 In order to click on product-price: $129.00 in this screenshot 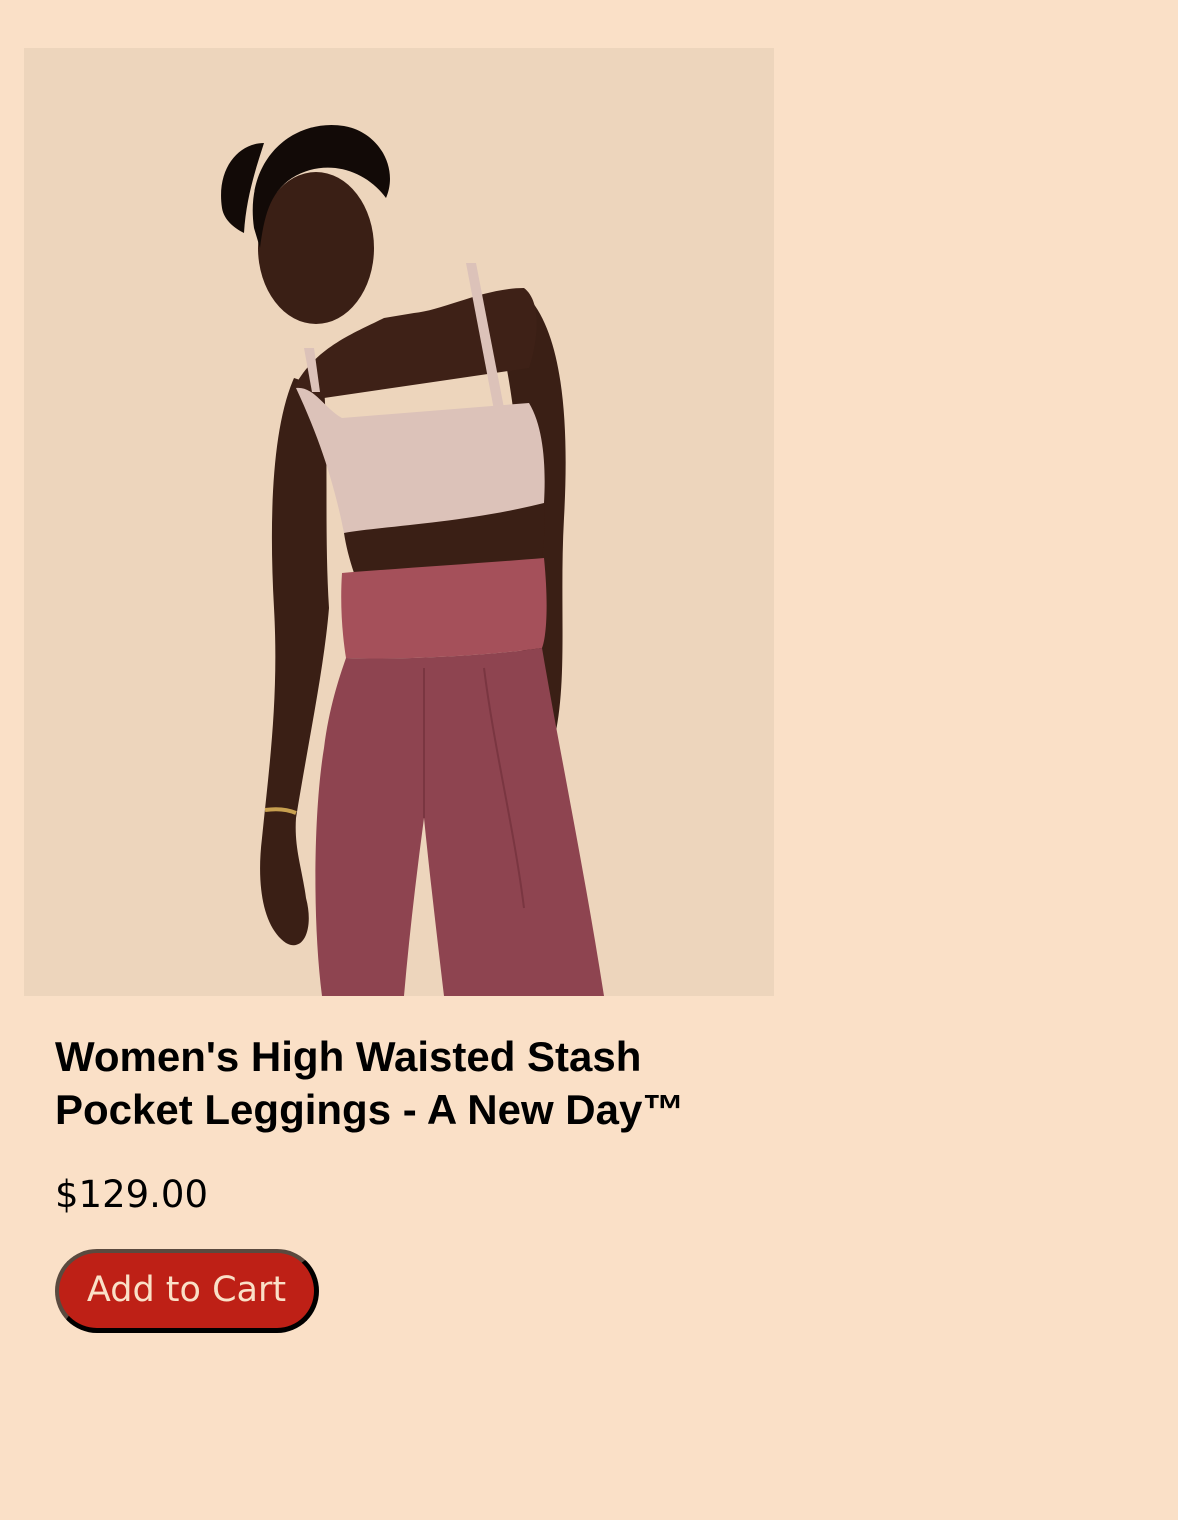, I will do `click(132, 1194)`.